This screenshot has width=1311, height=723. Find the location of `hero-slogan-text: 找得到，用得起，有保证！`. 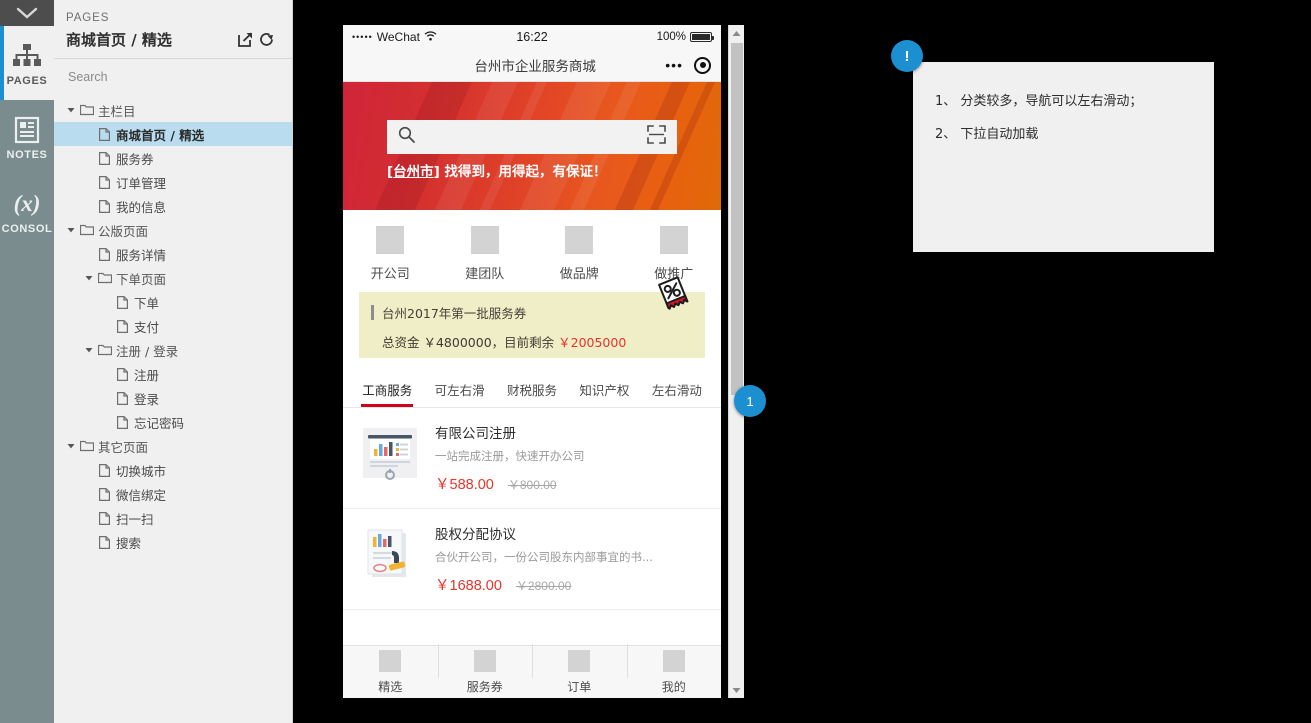

hero-slogan-text: 找得到，用得起，有保证！ is located at coordinates (525, 172).